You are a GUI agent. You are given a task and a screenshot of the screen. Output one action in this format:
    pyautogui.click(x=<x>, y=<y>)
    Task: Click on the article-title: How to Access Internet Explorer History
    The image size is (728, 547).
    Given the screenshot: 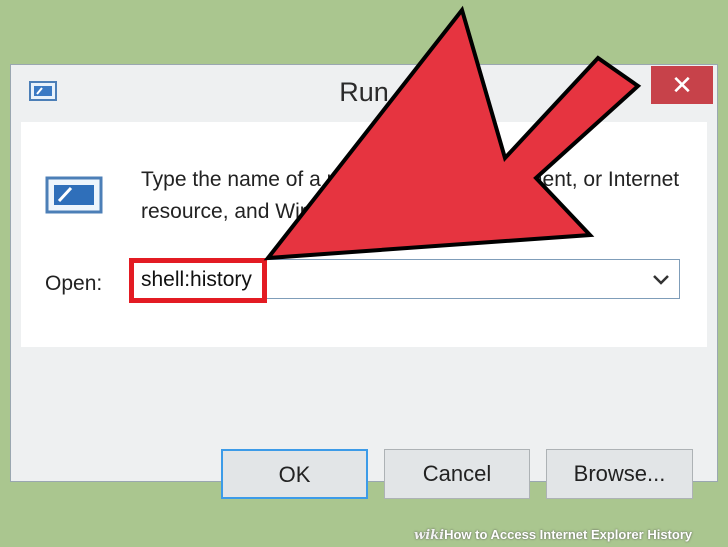 What is the action you would take?
    pyautogui.click(x=568, y=534)
    